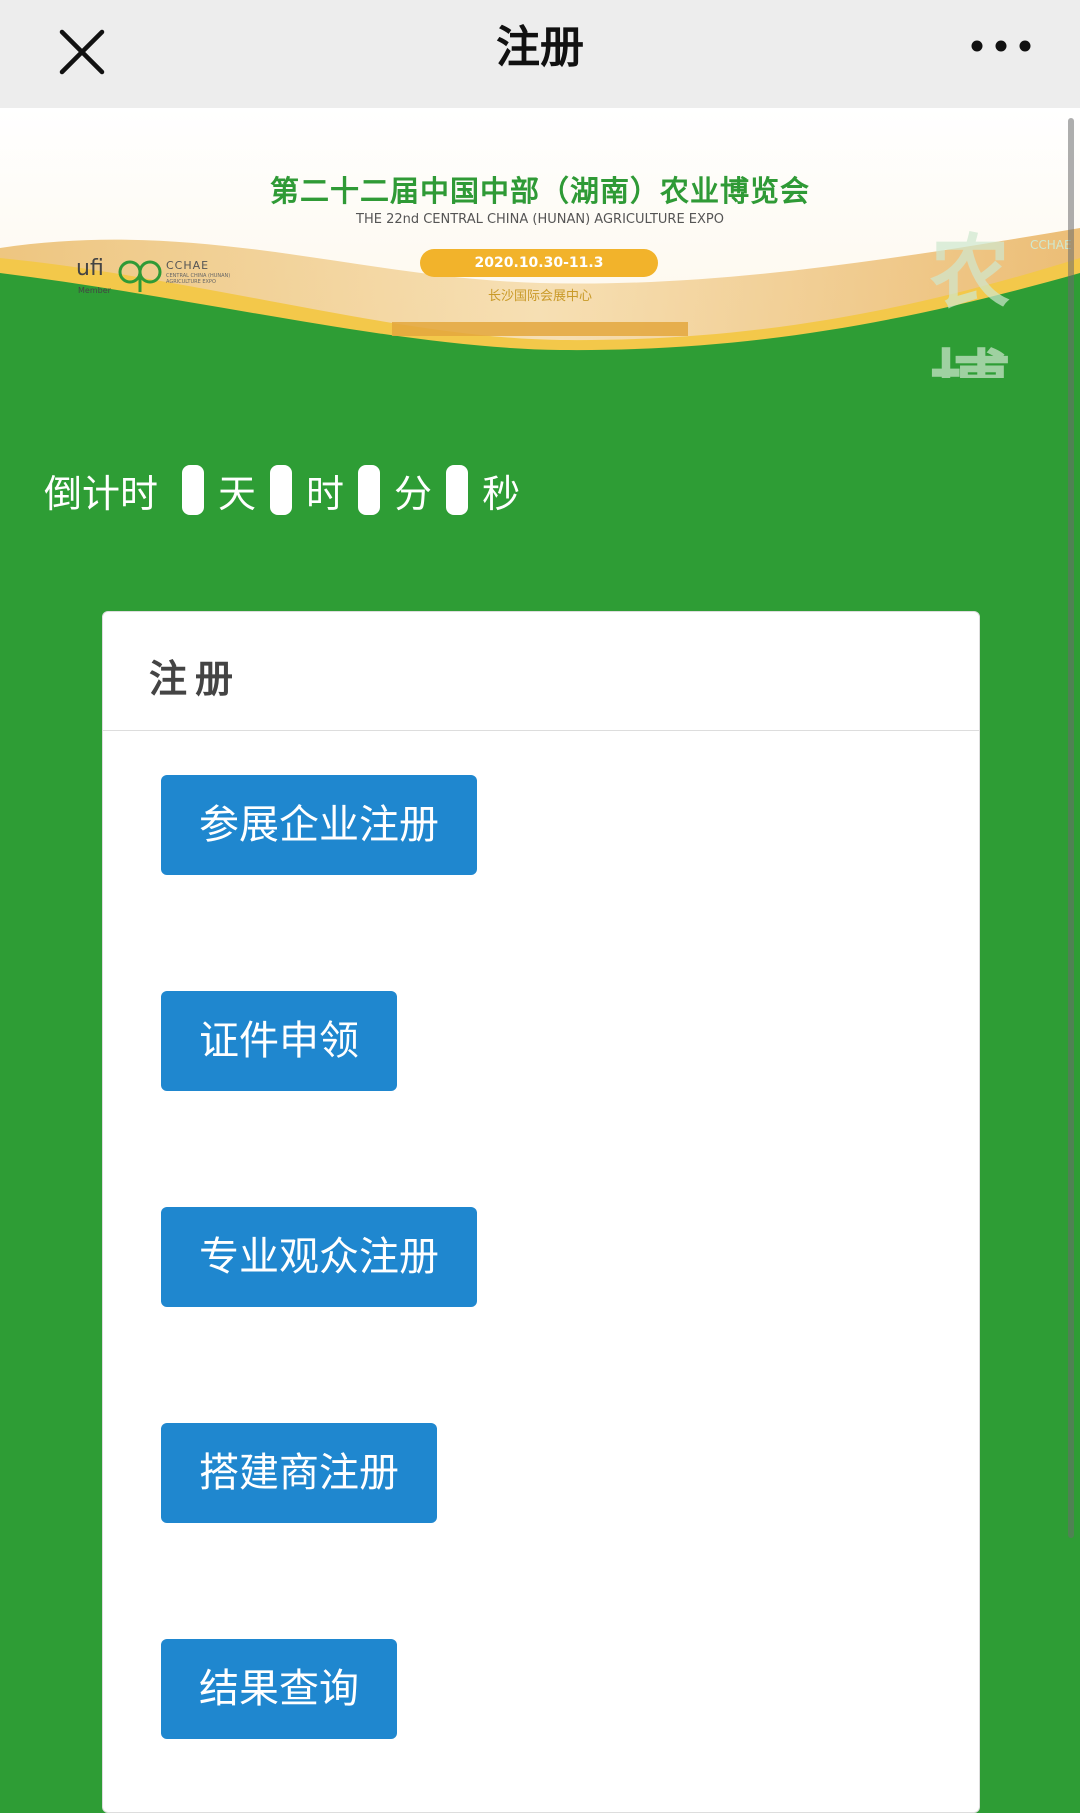 The width and height of the screenshot is (1080, 1813). Describe the element at coordinates (188, 265) in the screenshot. I see `cchae-logo-text: CCHAE` at that location.